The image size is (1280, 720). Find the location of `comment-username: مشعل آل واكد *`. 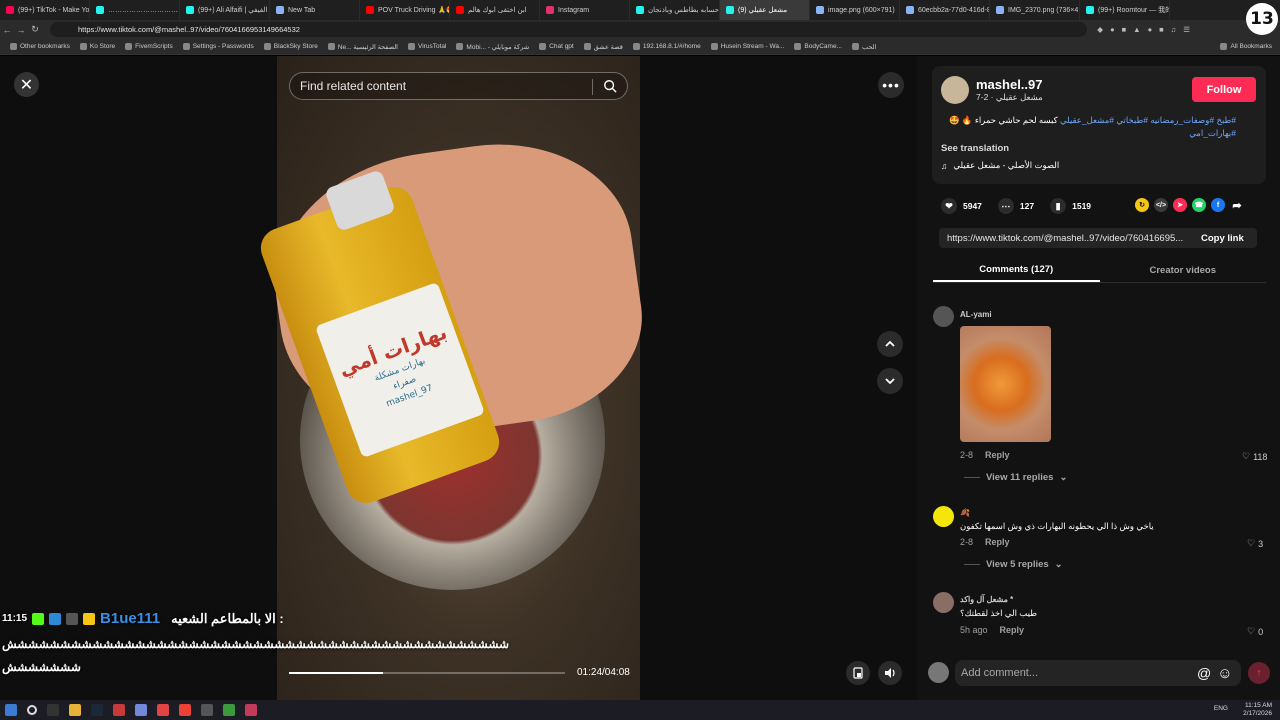

comment-username: مشعل آل واكد * is located at coordinates (986, 599).